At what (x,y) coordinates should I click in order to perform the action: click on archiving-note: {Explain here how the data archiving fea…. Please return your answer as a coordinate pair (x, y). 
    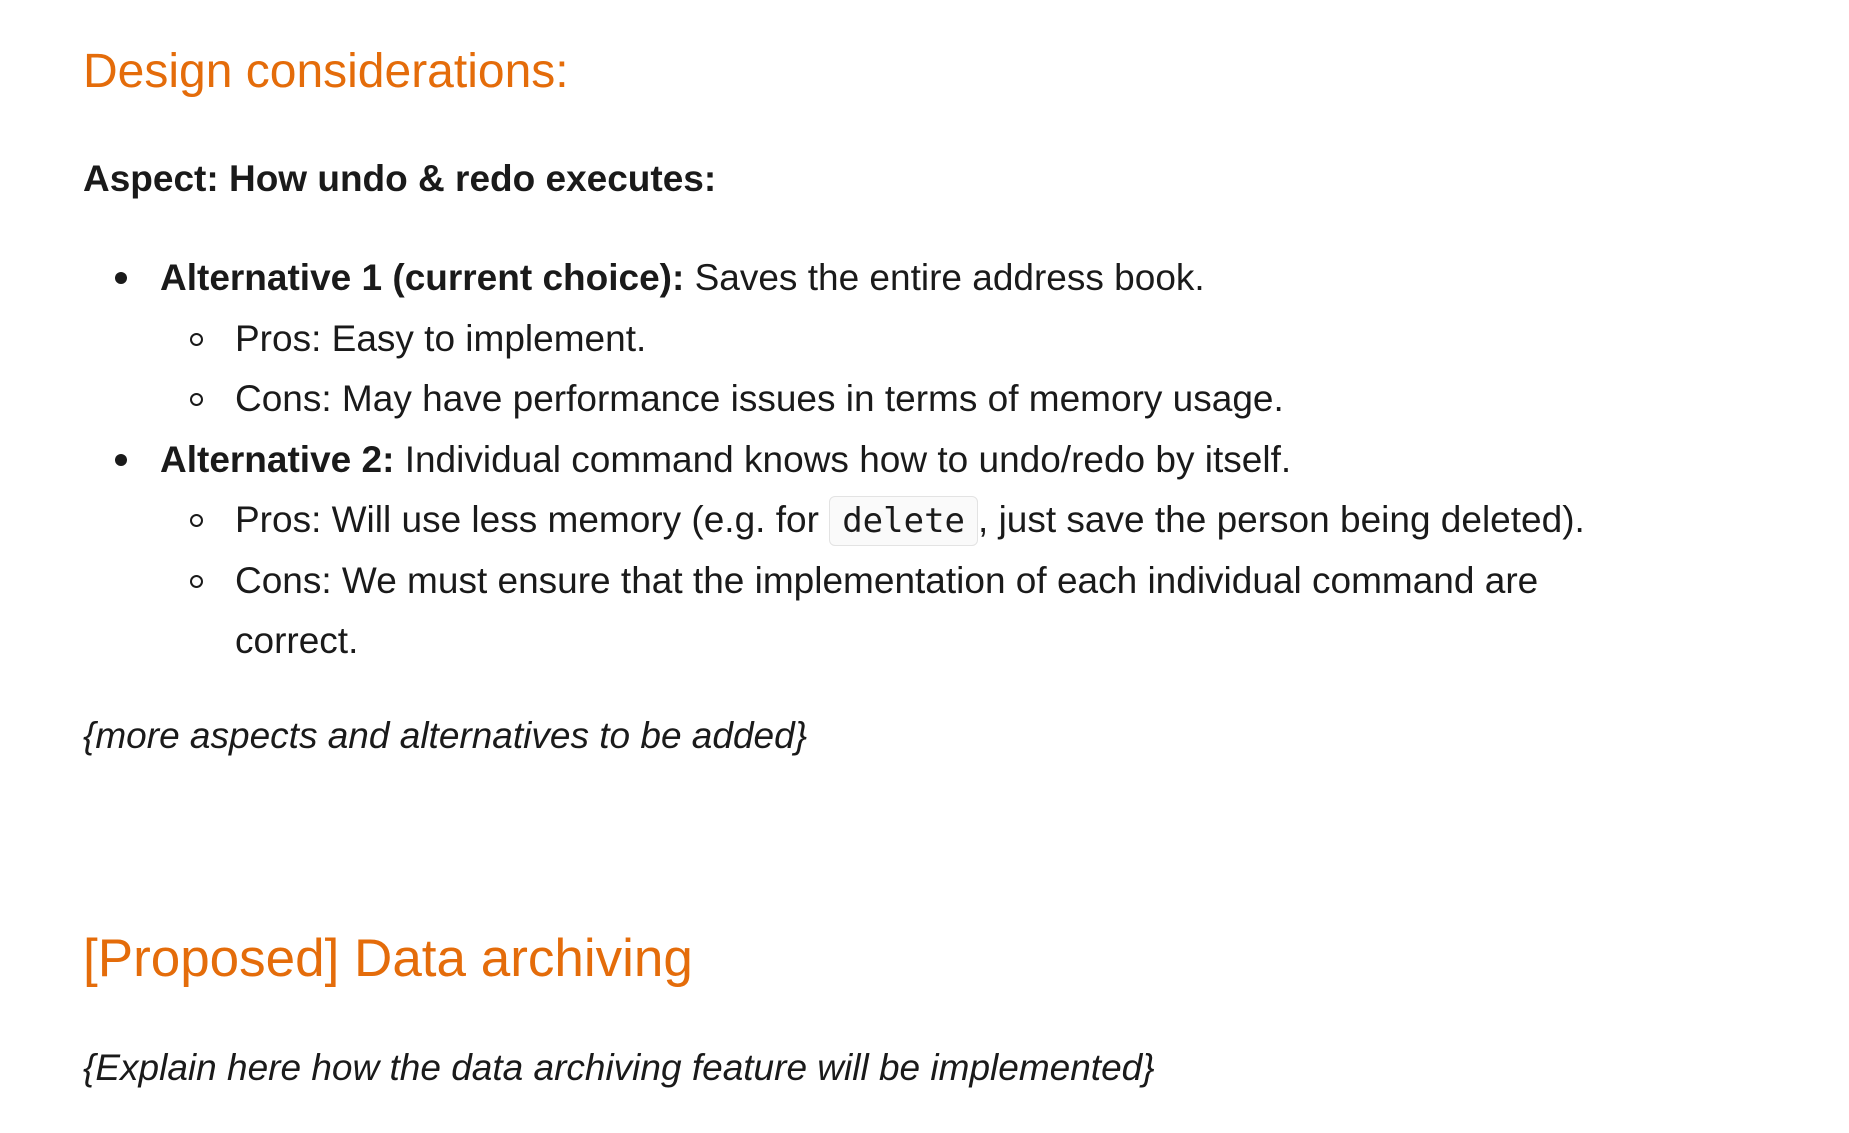
    Looking at the image, I should click on (619, 1067).